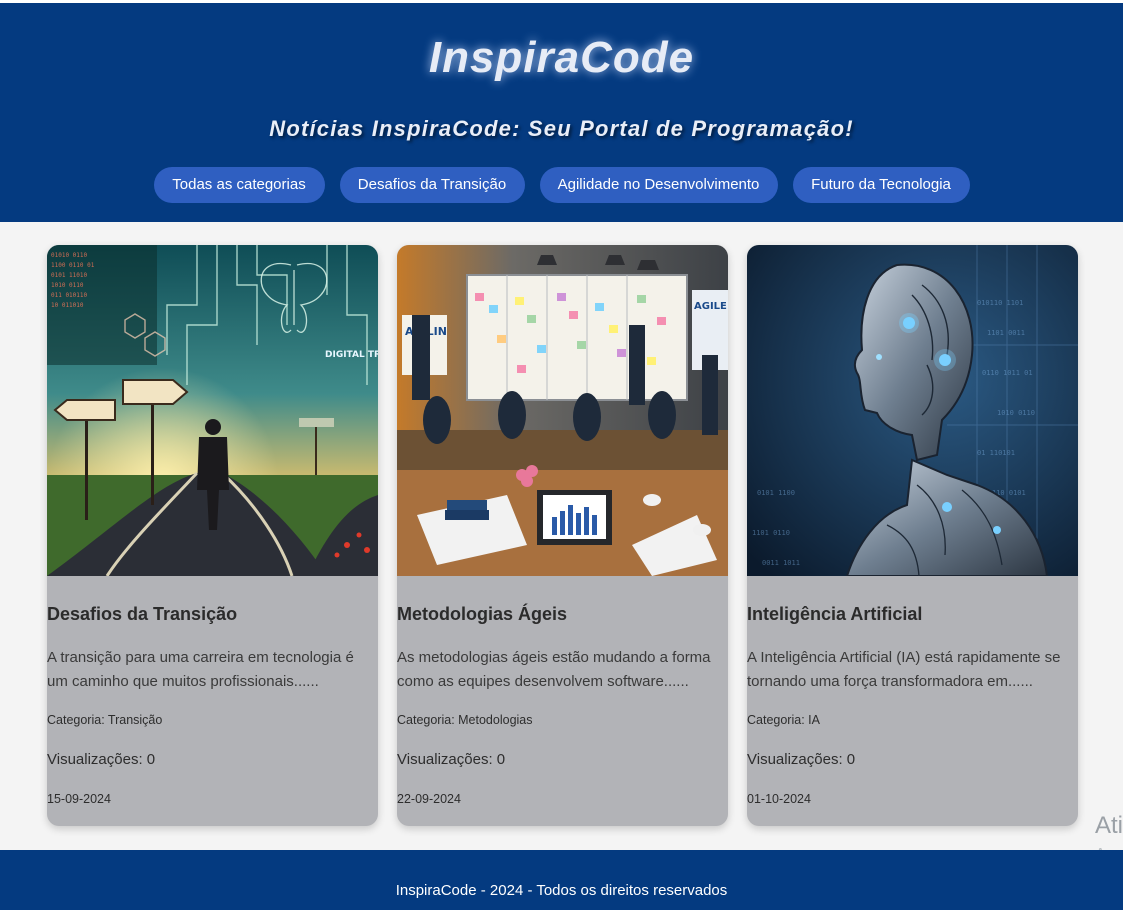 This screenshot has height=910, width=1123. I want to click on svg-text: 011 010110, so click(69, 295).